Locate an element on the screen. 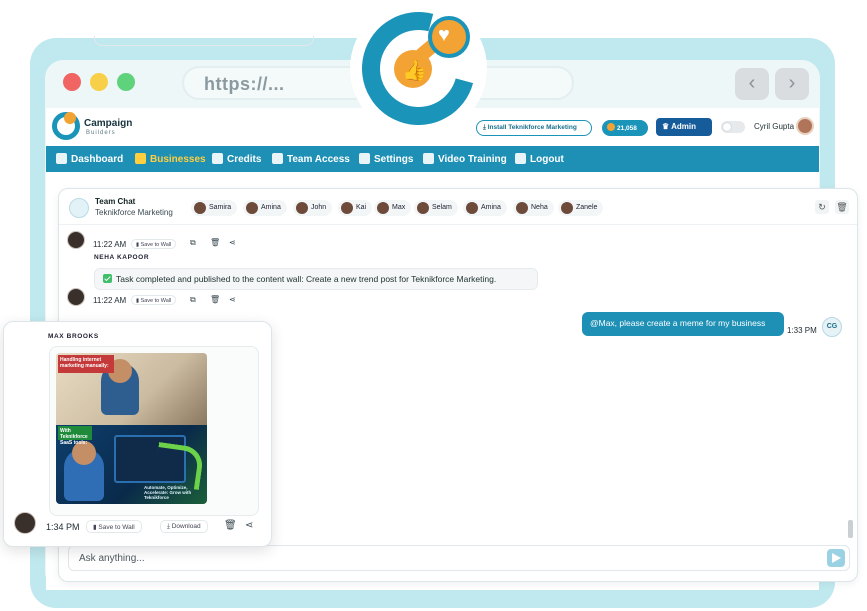 The height and width of the screenshot is (611, 867). member-name: John is located at coordinates (319, 207).